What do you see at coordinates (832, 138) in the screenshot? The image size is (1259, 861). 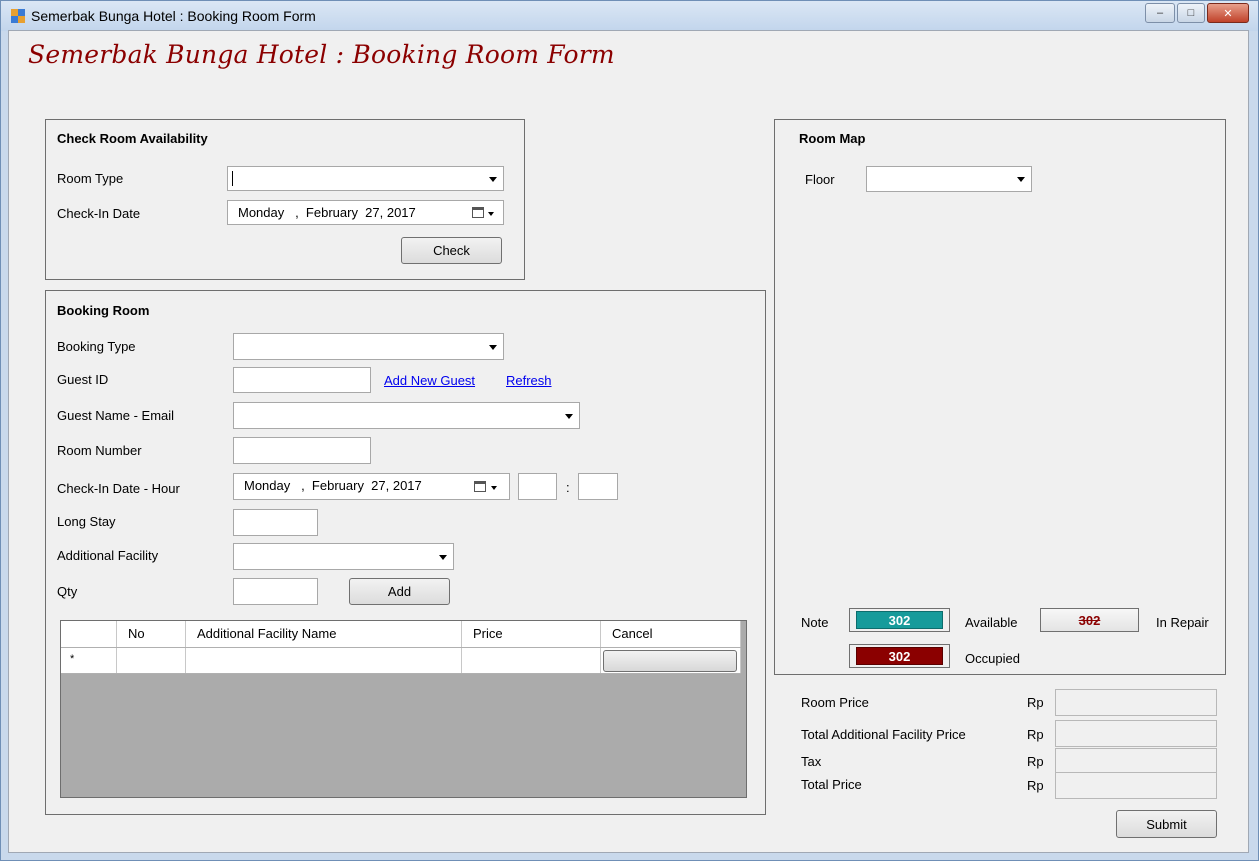 I see `room-map-title: Room Map` at bounding box center [832, 138].